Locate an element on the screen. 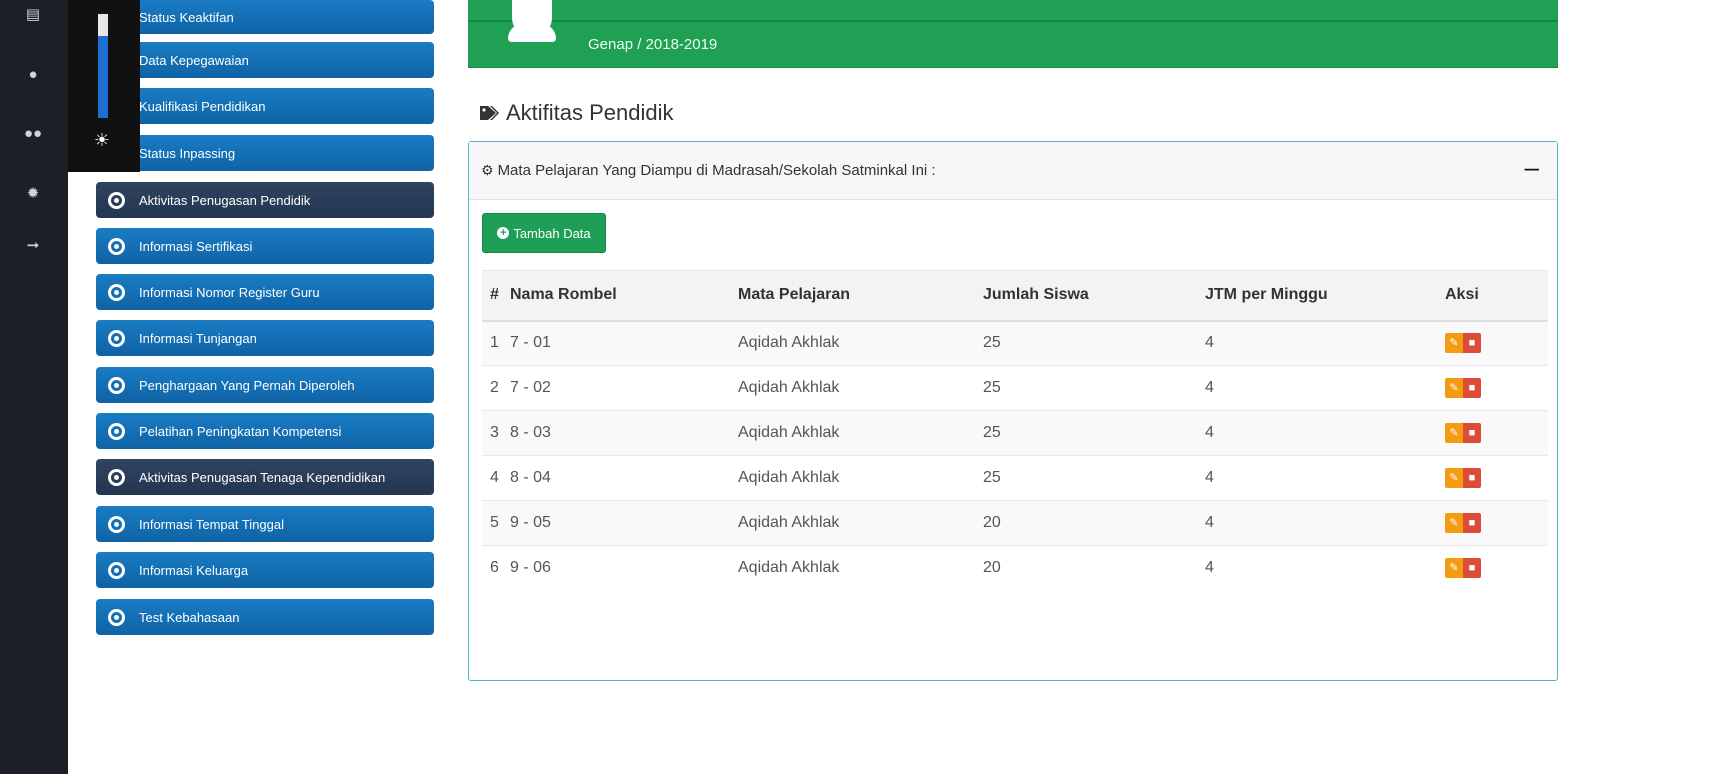  sidebar-item: Kualifikasi Pendidikan is located at coordinates (265, 106).